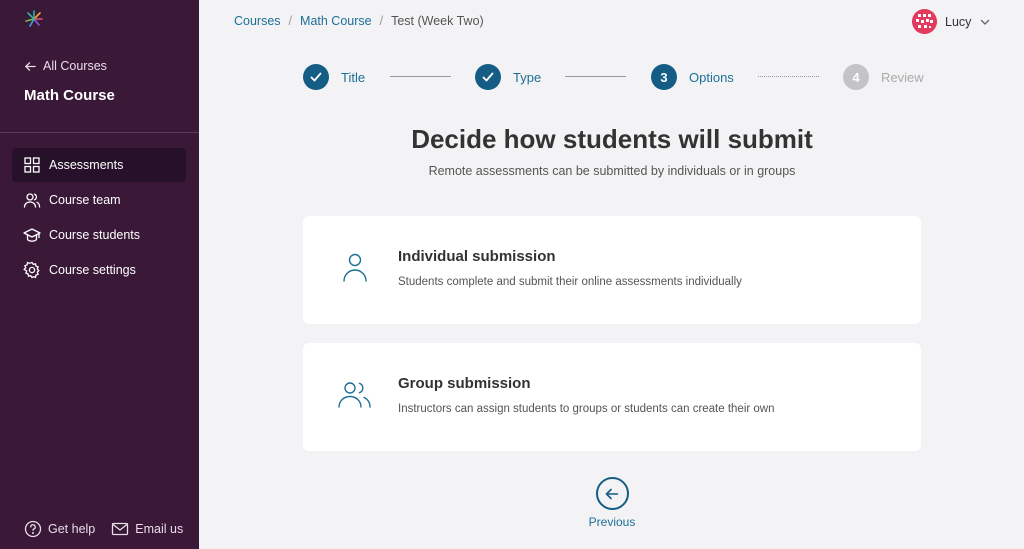  Describe the element at coordinates (32, 165) in the screenshot. I see `grid-icon` at that location.